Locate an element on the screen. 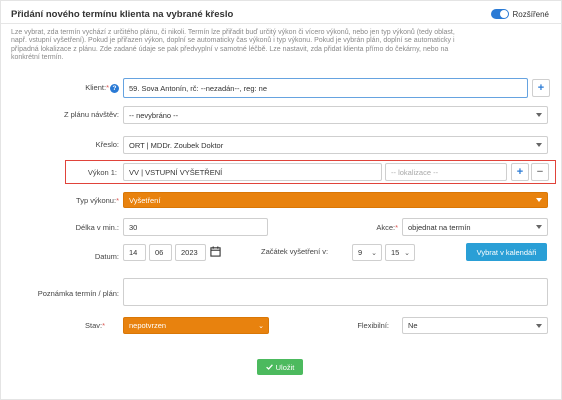 The width and height of the screenshot is (562, 400). date-month-input: 06 is located at coordinates (160, 252).